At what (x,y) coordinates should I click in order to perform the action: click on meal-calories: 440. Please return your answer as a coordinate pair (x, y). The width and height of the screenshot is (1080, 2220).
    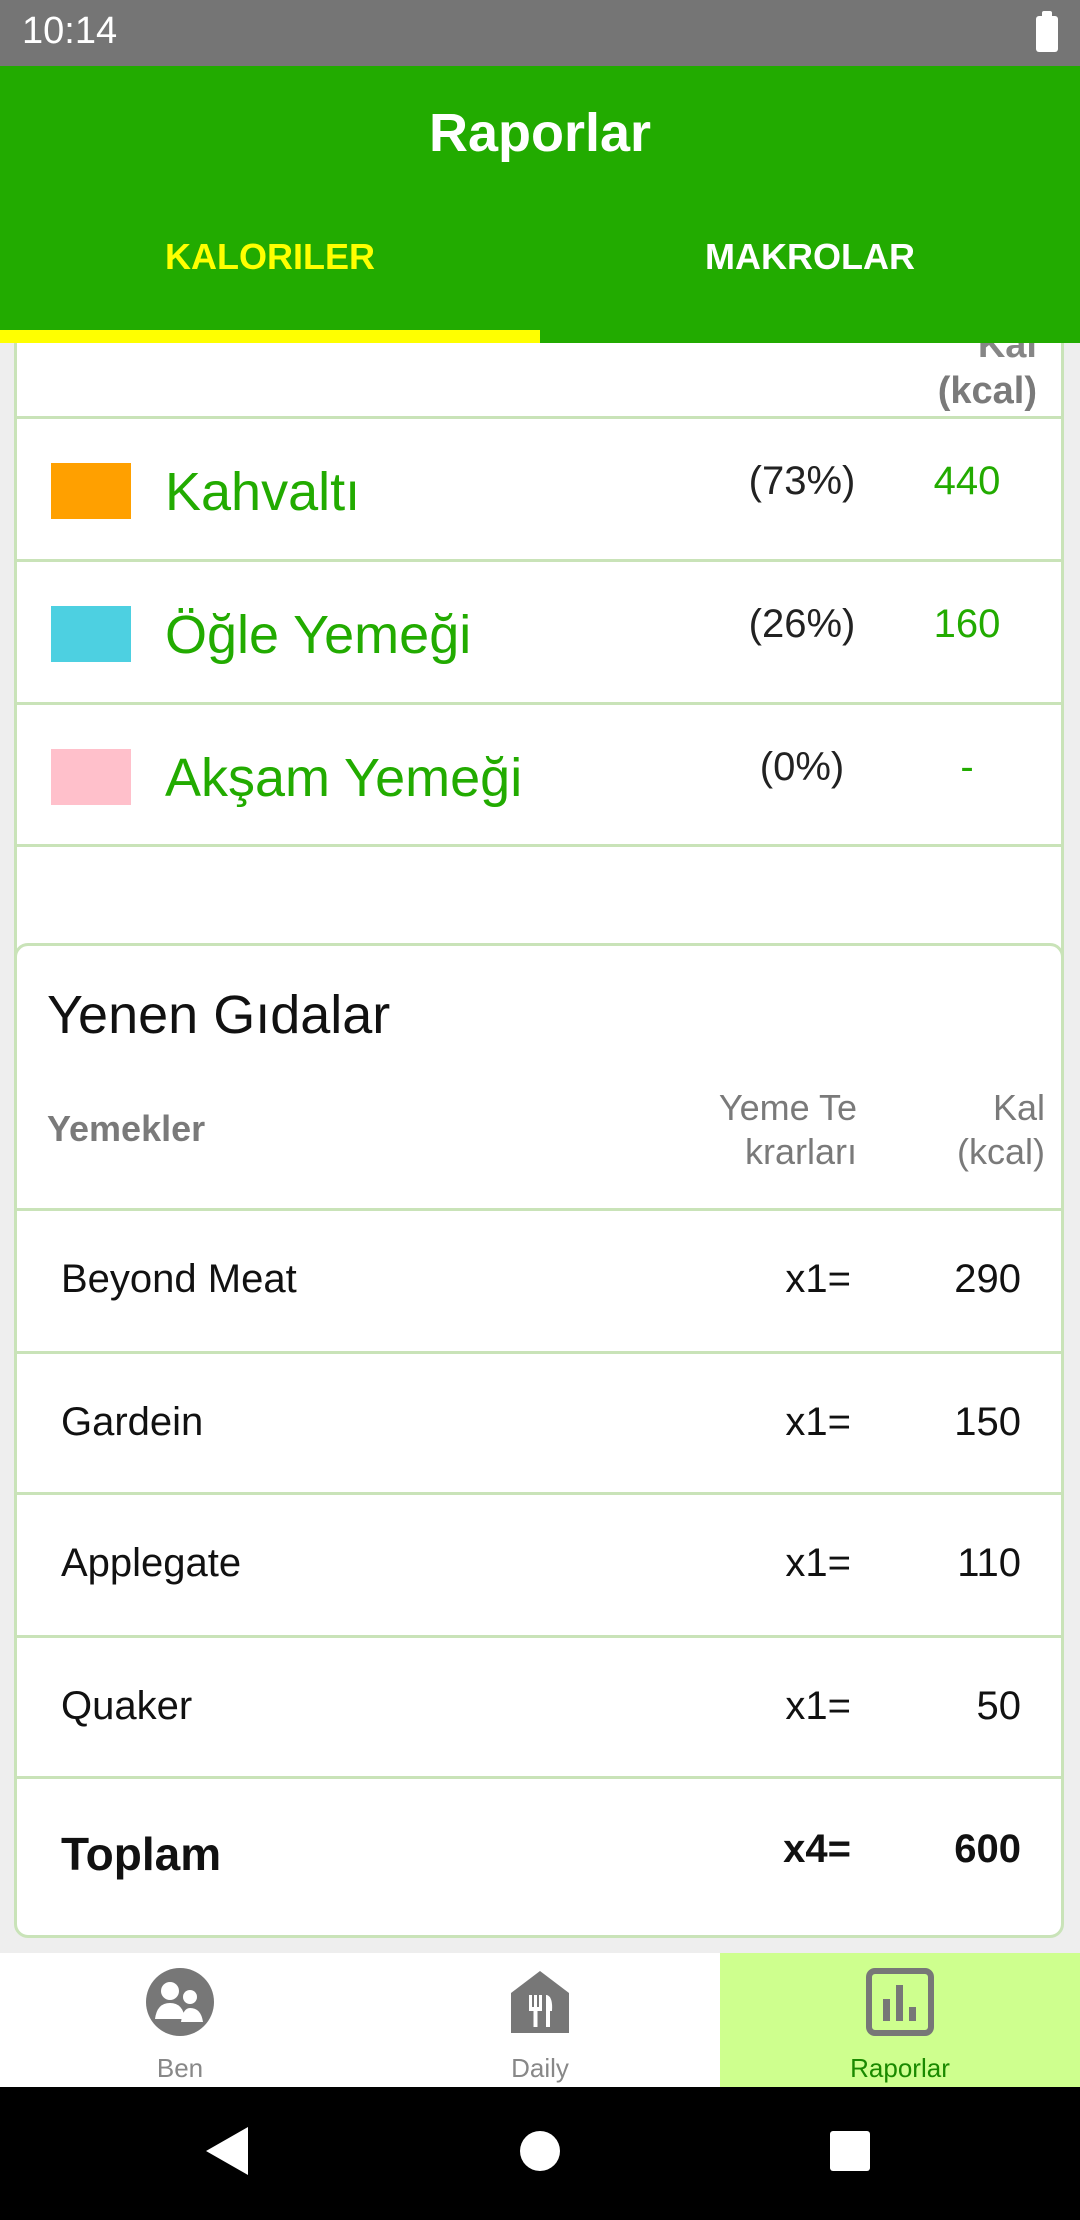
    Looking at the image, I should click on (967, 481).